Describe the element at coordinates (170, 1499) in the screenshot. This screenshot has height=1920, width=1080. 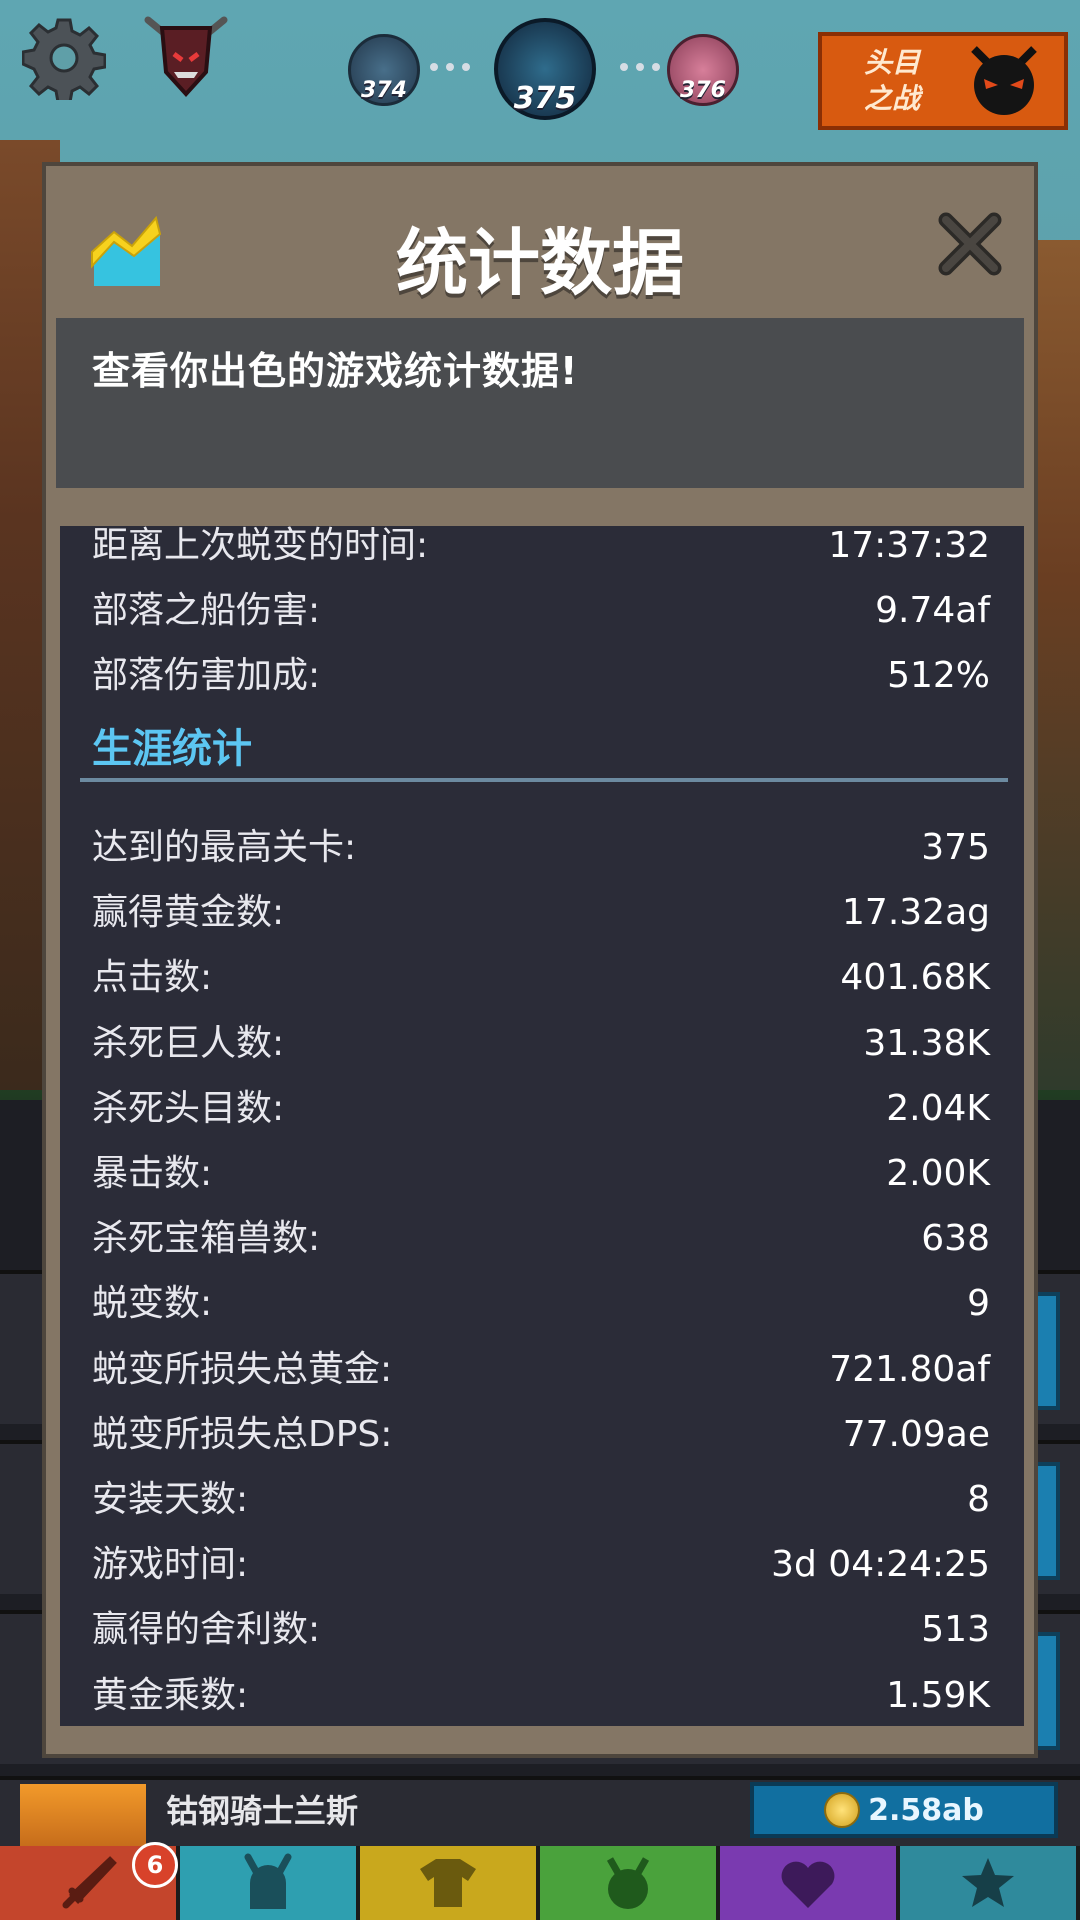
I see `stat-label: 安装天数:` at that location.